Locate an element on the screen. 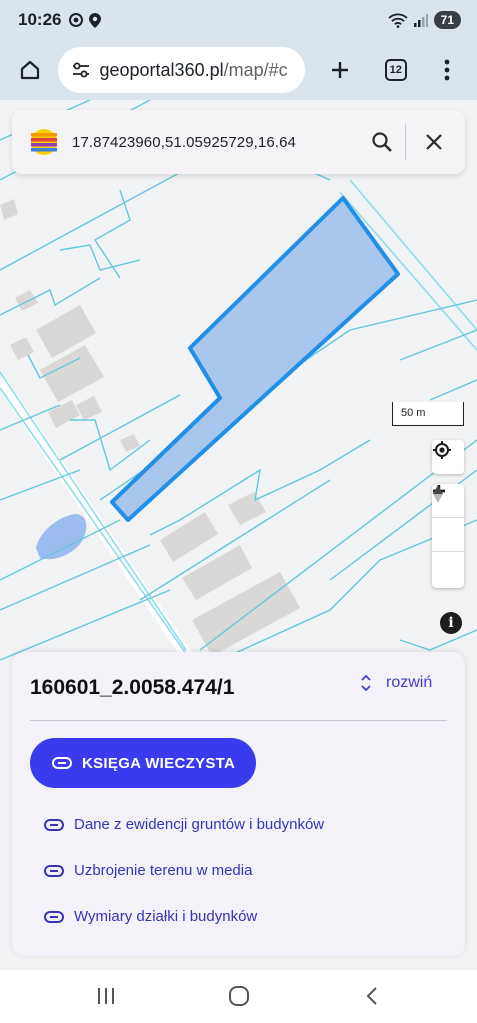 Image resolution: width=477 pixels, height=1023 pixels. system-nav-bar is located at coordinates (238, 996).